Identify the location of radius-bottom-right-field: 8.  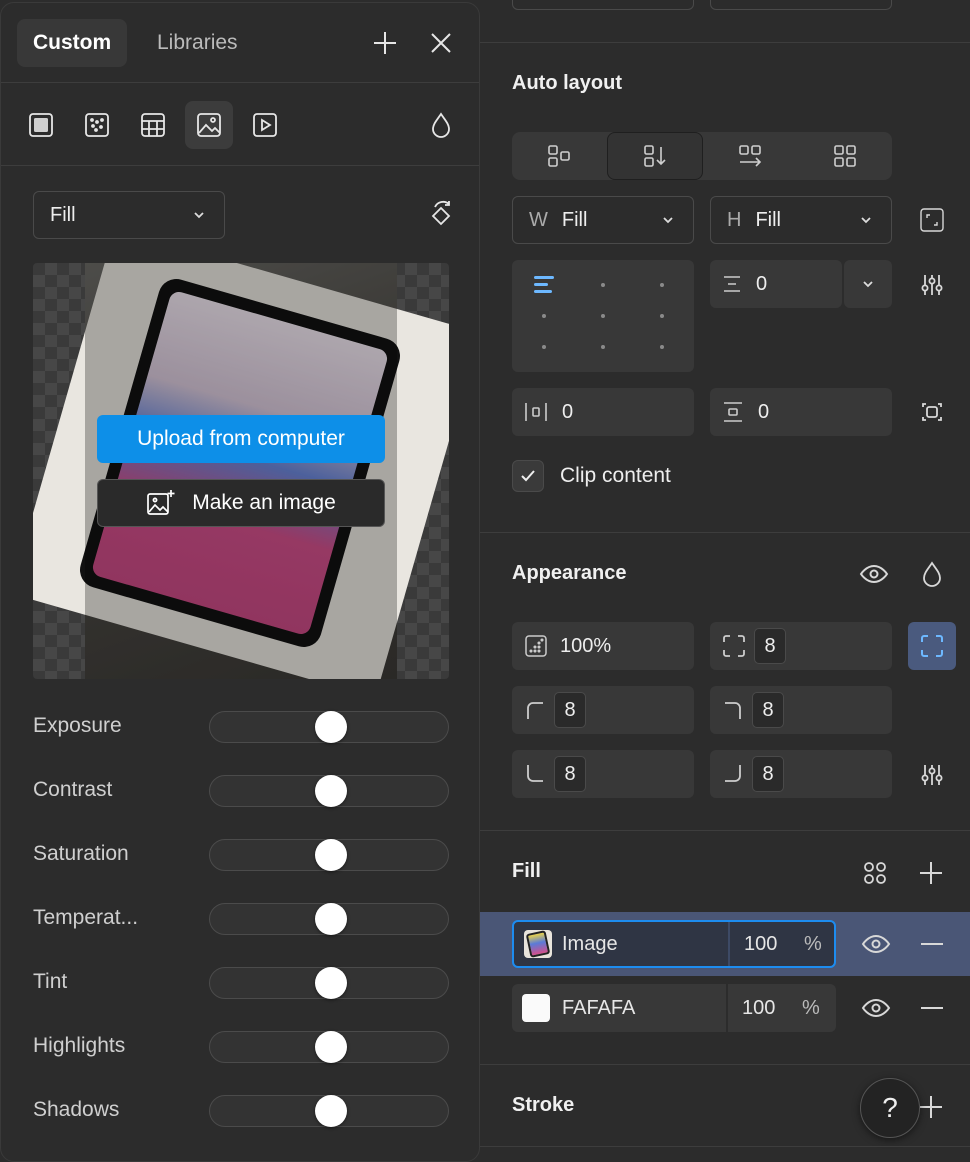
(801, 774).